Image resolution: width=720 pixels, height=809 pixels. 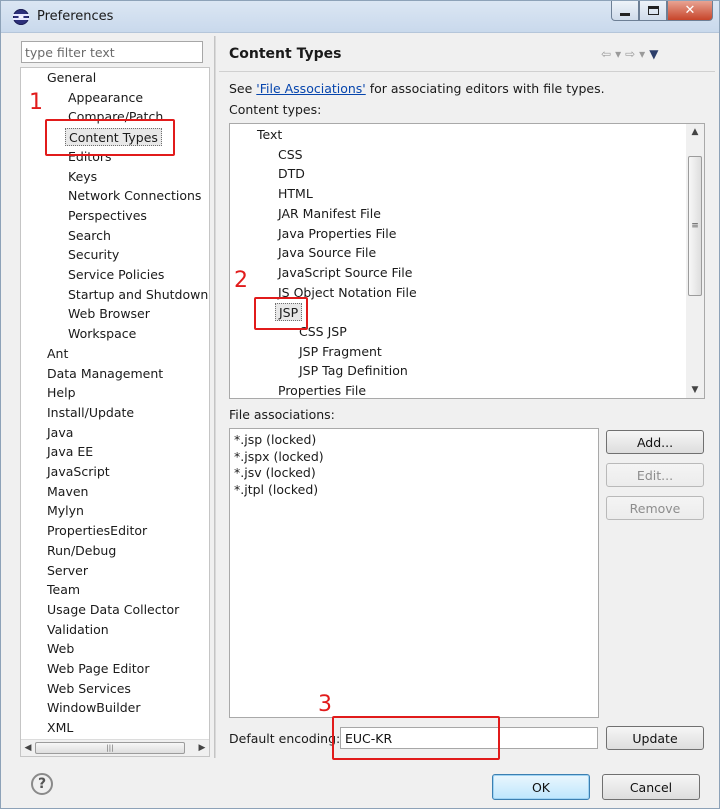 I want to click on tree-item: Web Page Editor, so click(x=98, y=669).